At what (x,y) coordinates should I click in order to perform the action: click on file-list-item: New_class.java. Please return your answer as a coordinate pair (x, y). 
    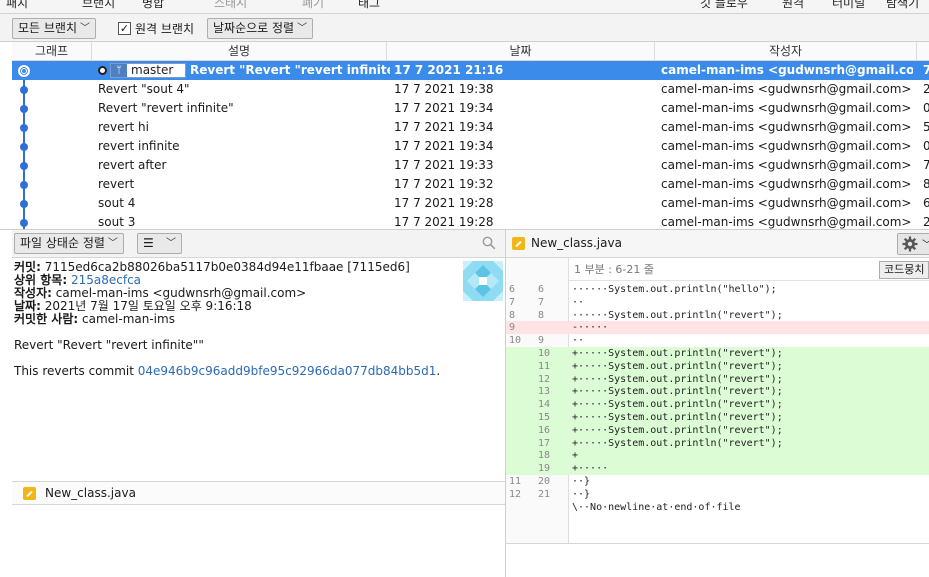
    Looking at the image, I should click on (258, 493).